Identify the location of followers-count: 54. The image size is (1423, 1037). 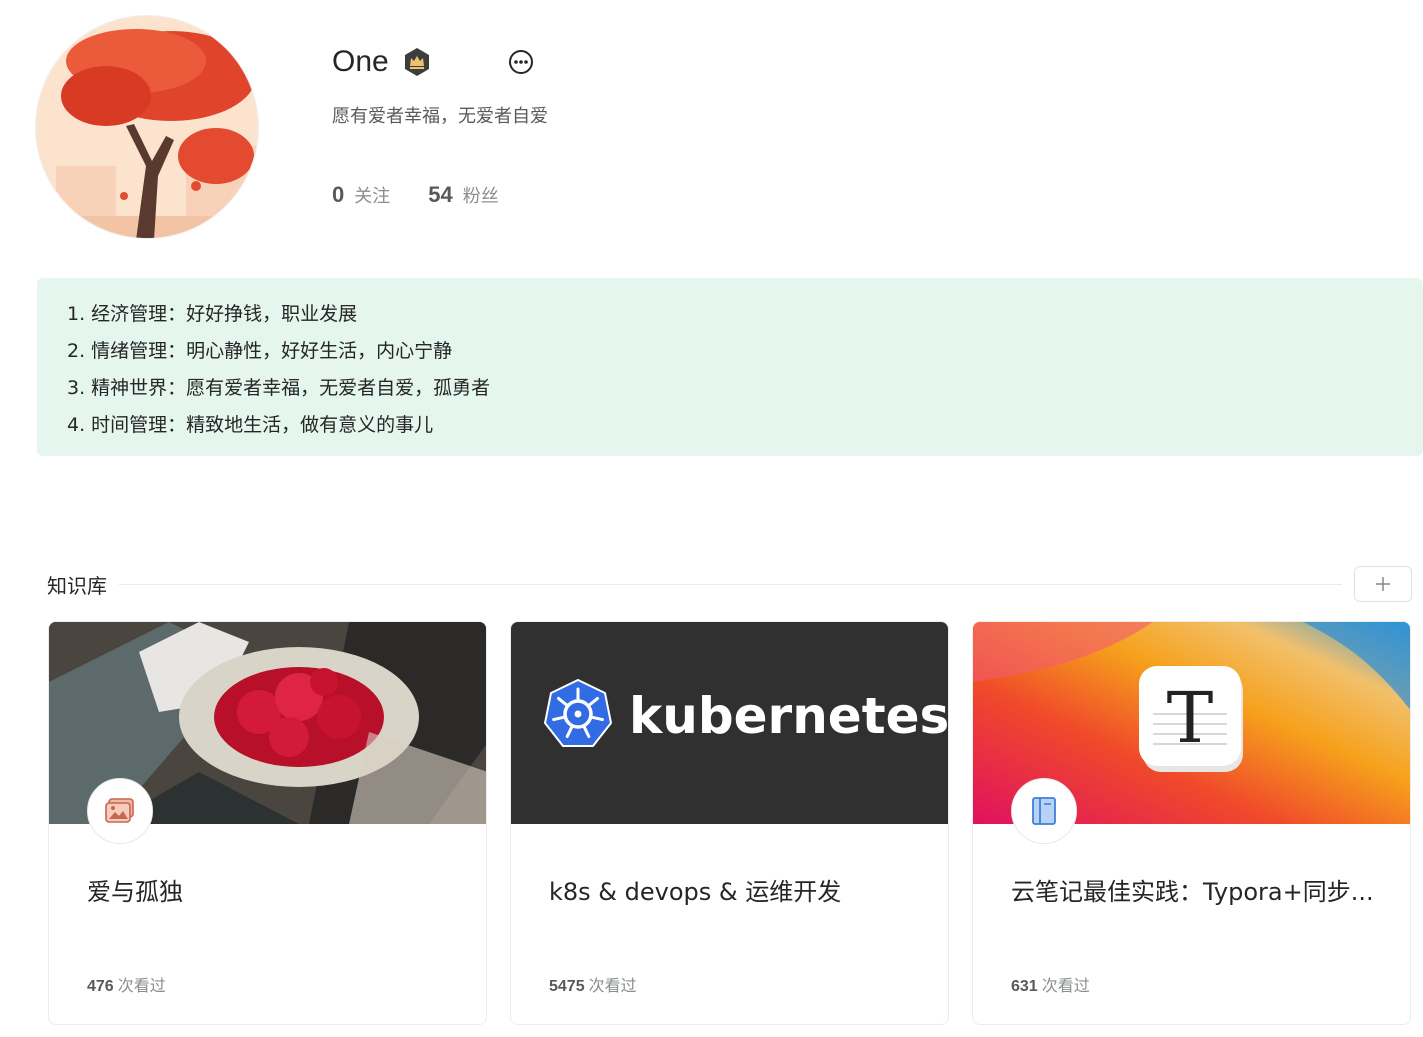
(440, 194).